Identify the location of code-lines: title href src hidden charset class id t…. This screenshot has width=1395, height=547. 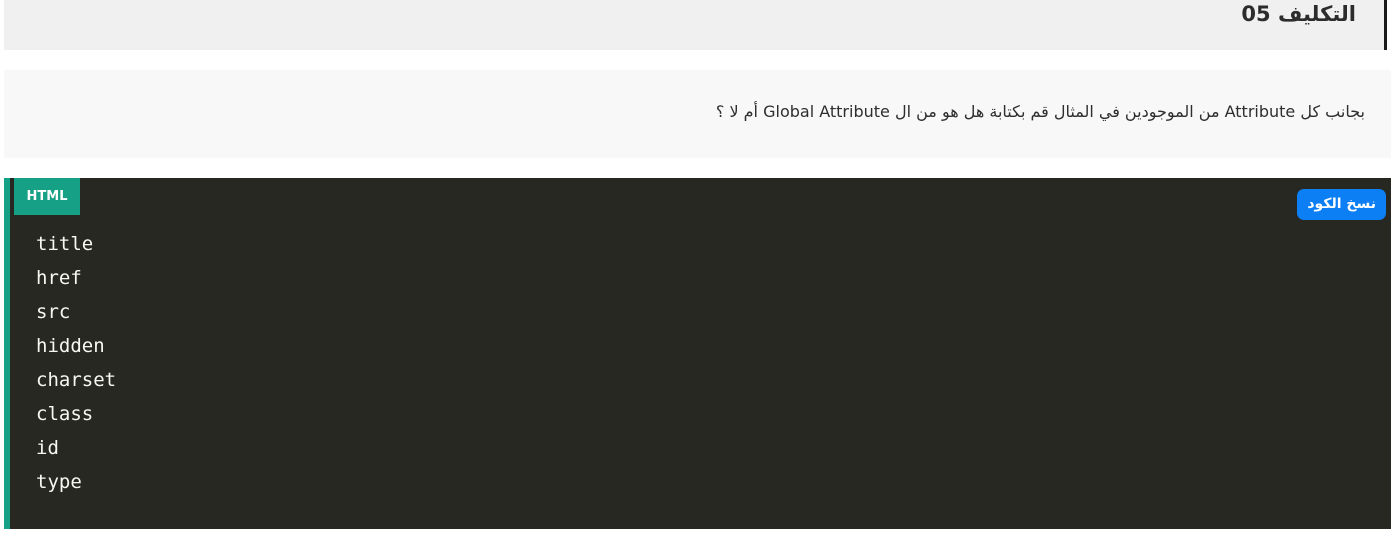
(76, 363).